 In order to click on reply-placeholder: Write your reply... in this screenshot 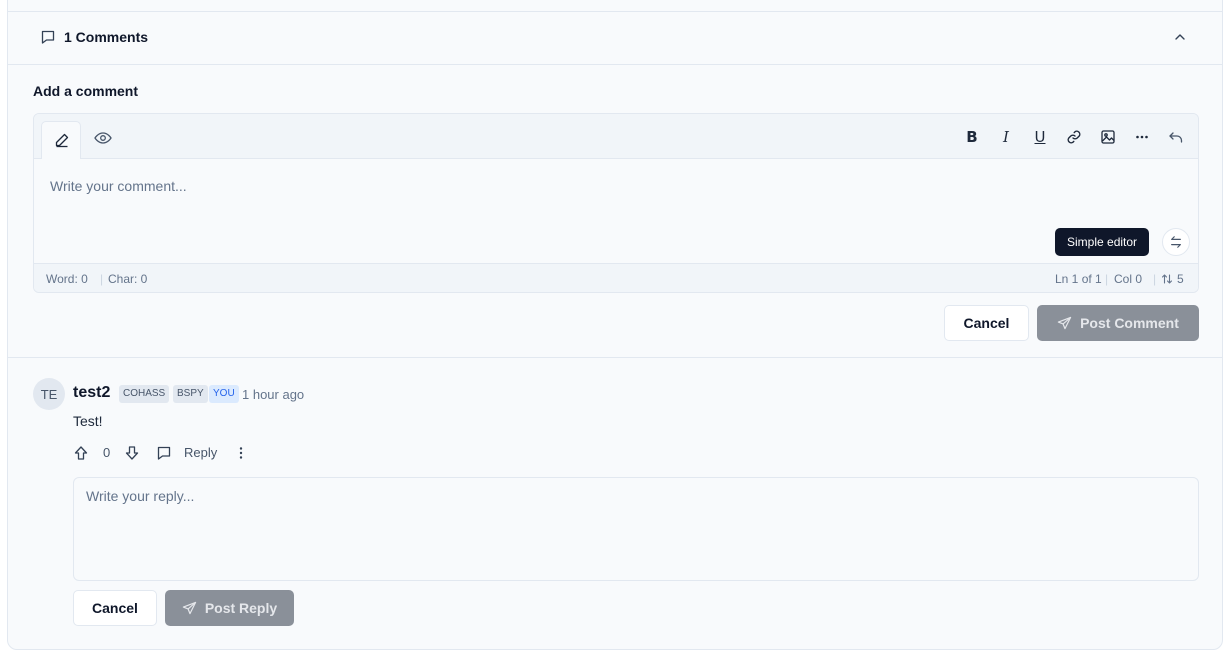, I will do `click(140, 496)`.